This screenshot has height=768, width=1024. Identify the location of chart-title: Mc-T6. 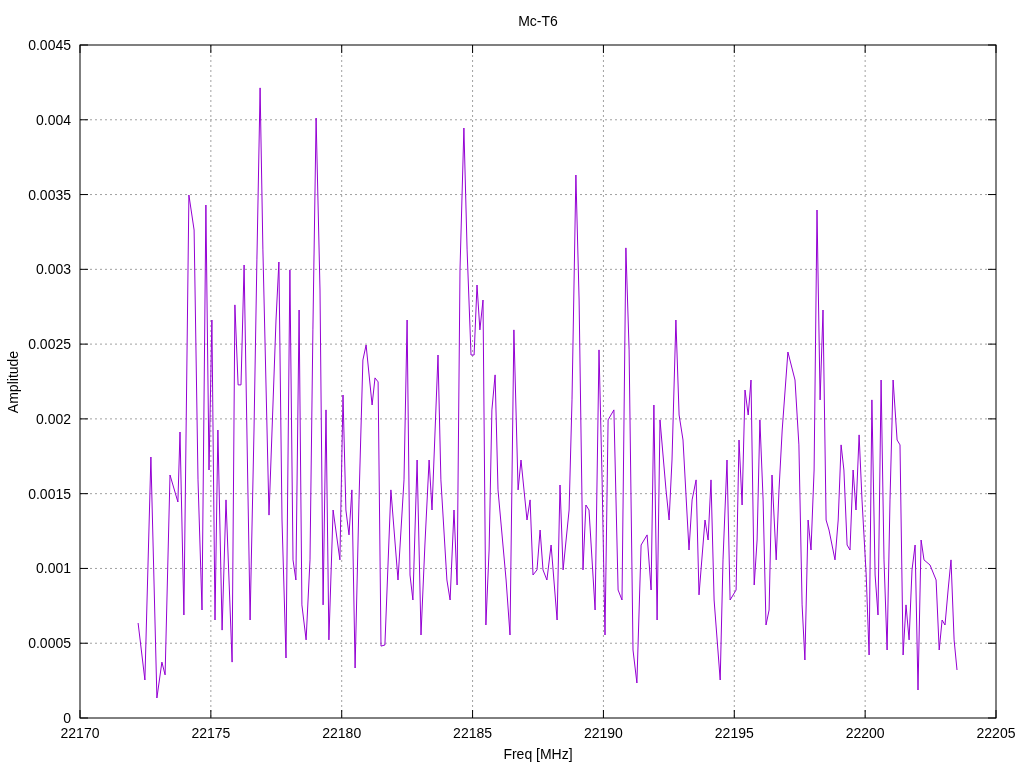
(538, 21).